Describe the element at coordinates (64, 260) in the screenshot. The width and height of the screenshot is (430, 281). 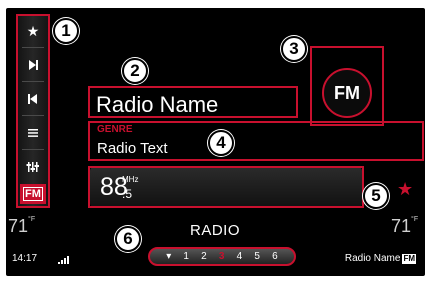
I see `signal-strength-icon` at that location.